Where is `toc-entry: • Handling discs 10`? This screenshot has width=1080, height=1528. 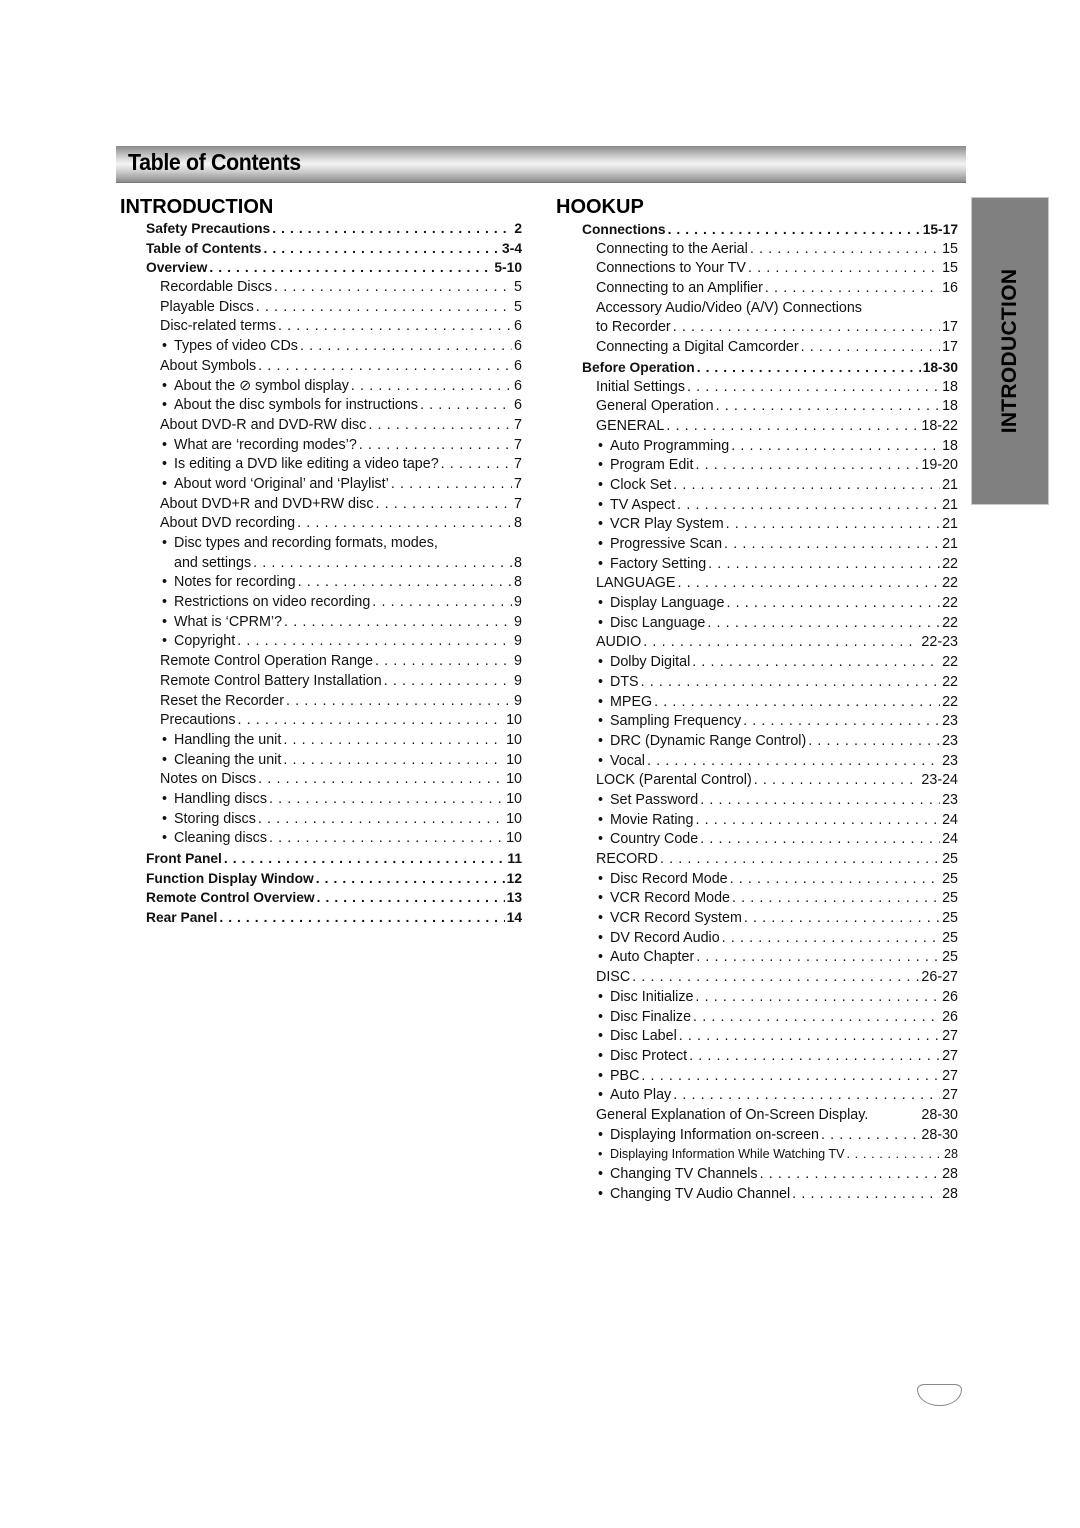 toc-entry: • Handling discs 10 is located at coordinates (321, 800).